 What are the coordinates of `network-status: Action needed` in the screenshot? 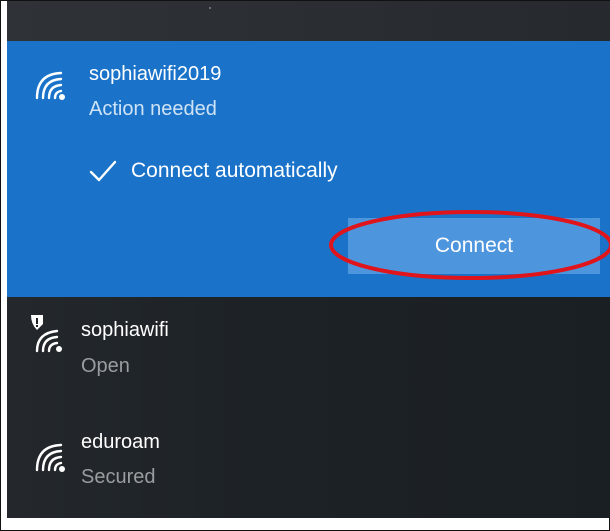 It's located at (153, 109).